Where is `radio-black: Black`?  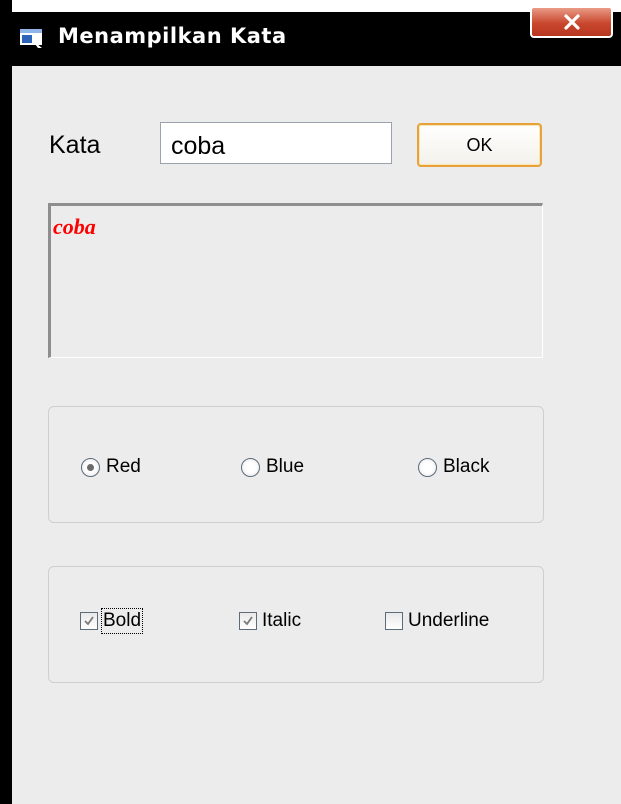 radio-black: Black is located at coordinates (453, 467).